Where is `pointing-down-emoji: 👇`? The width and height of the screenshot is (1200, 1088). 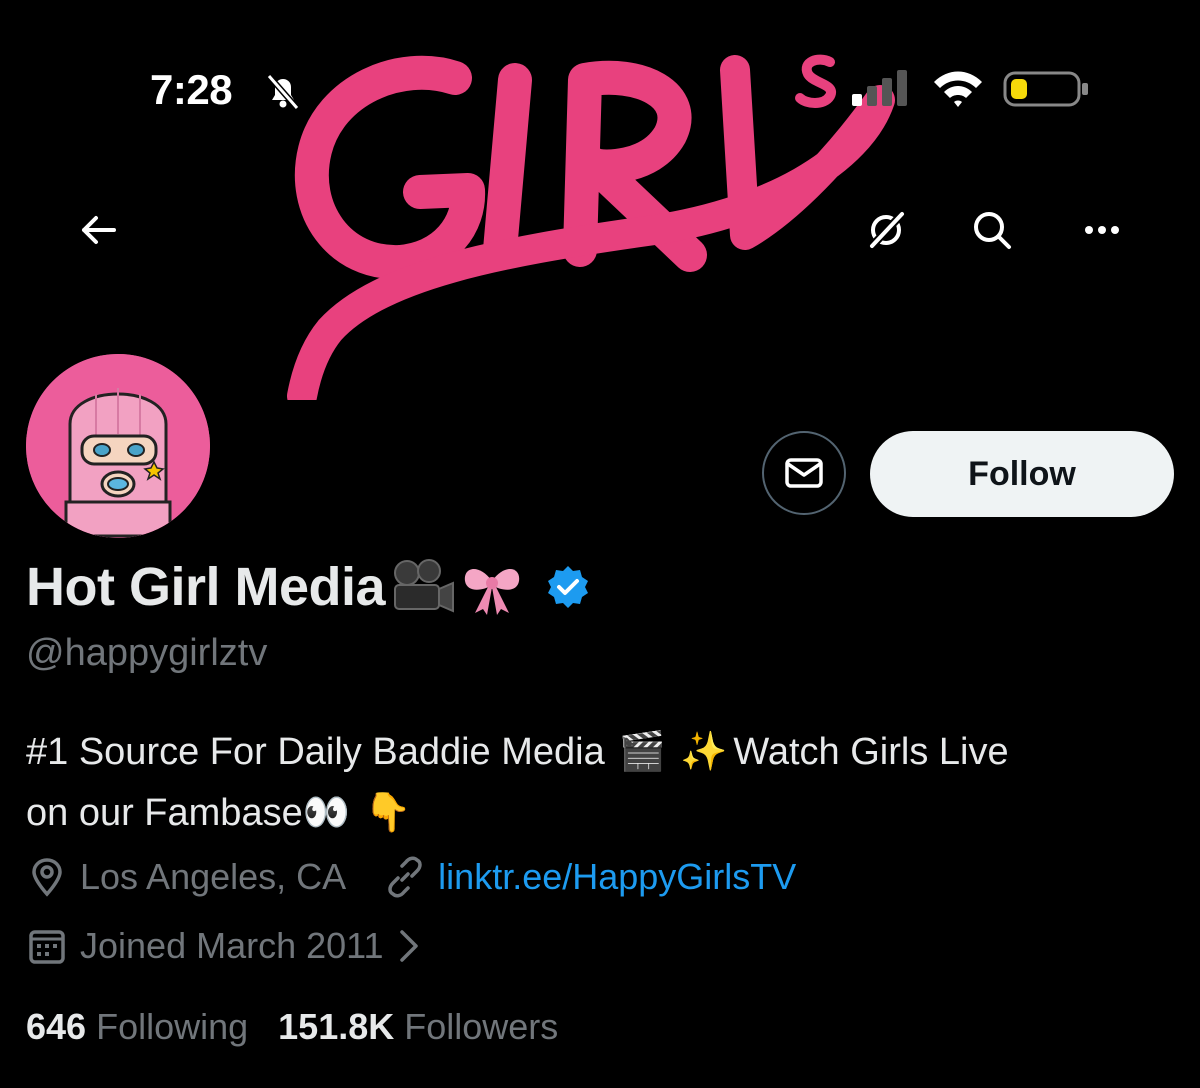 pointing-down-emoji: 👇 is located at coordinates (388, 813).